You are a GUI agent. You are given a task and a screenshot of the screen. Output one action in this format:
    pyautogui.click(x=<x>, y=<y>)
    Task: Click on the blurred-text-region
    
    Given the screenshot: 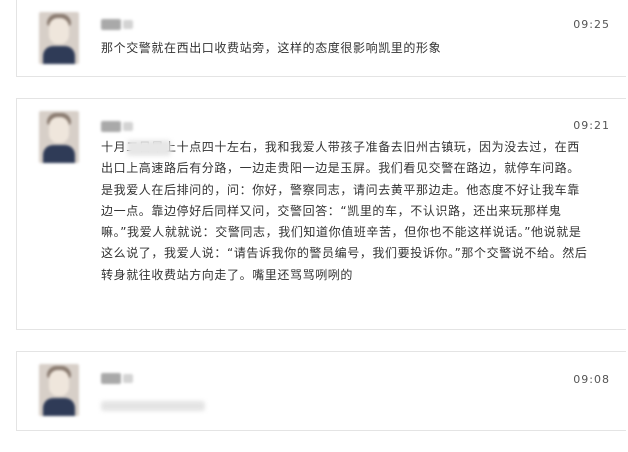 What is the action you would take?
    pyautogui.click(x=149, y=148)
    